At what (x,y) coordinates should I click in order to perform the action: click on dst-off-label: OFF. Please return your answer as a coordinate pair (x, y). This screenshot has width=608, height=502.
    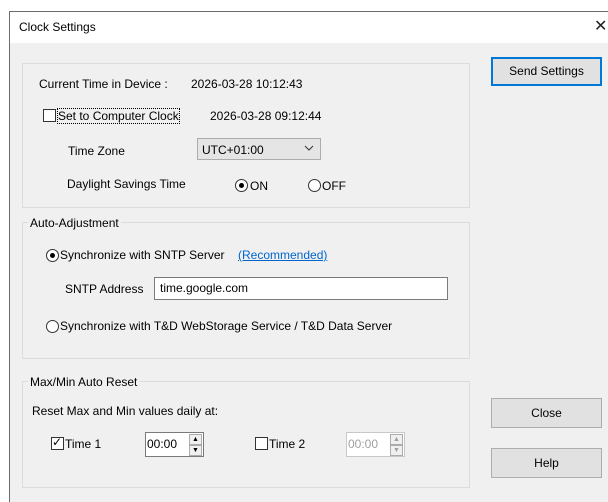
    Looking at the image, I should click on (334, 186).